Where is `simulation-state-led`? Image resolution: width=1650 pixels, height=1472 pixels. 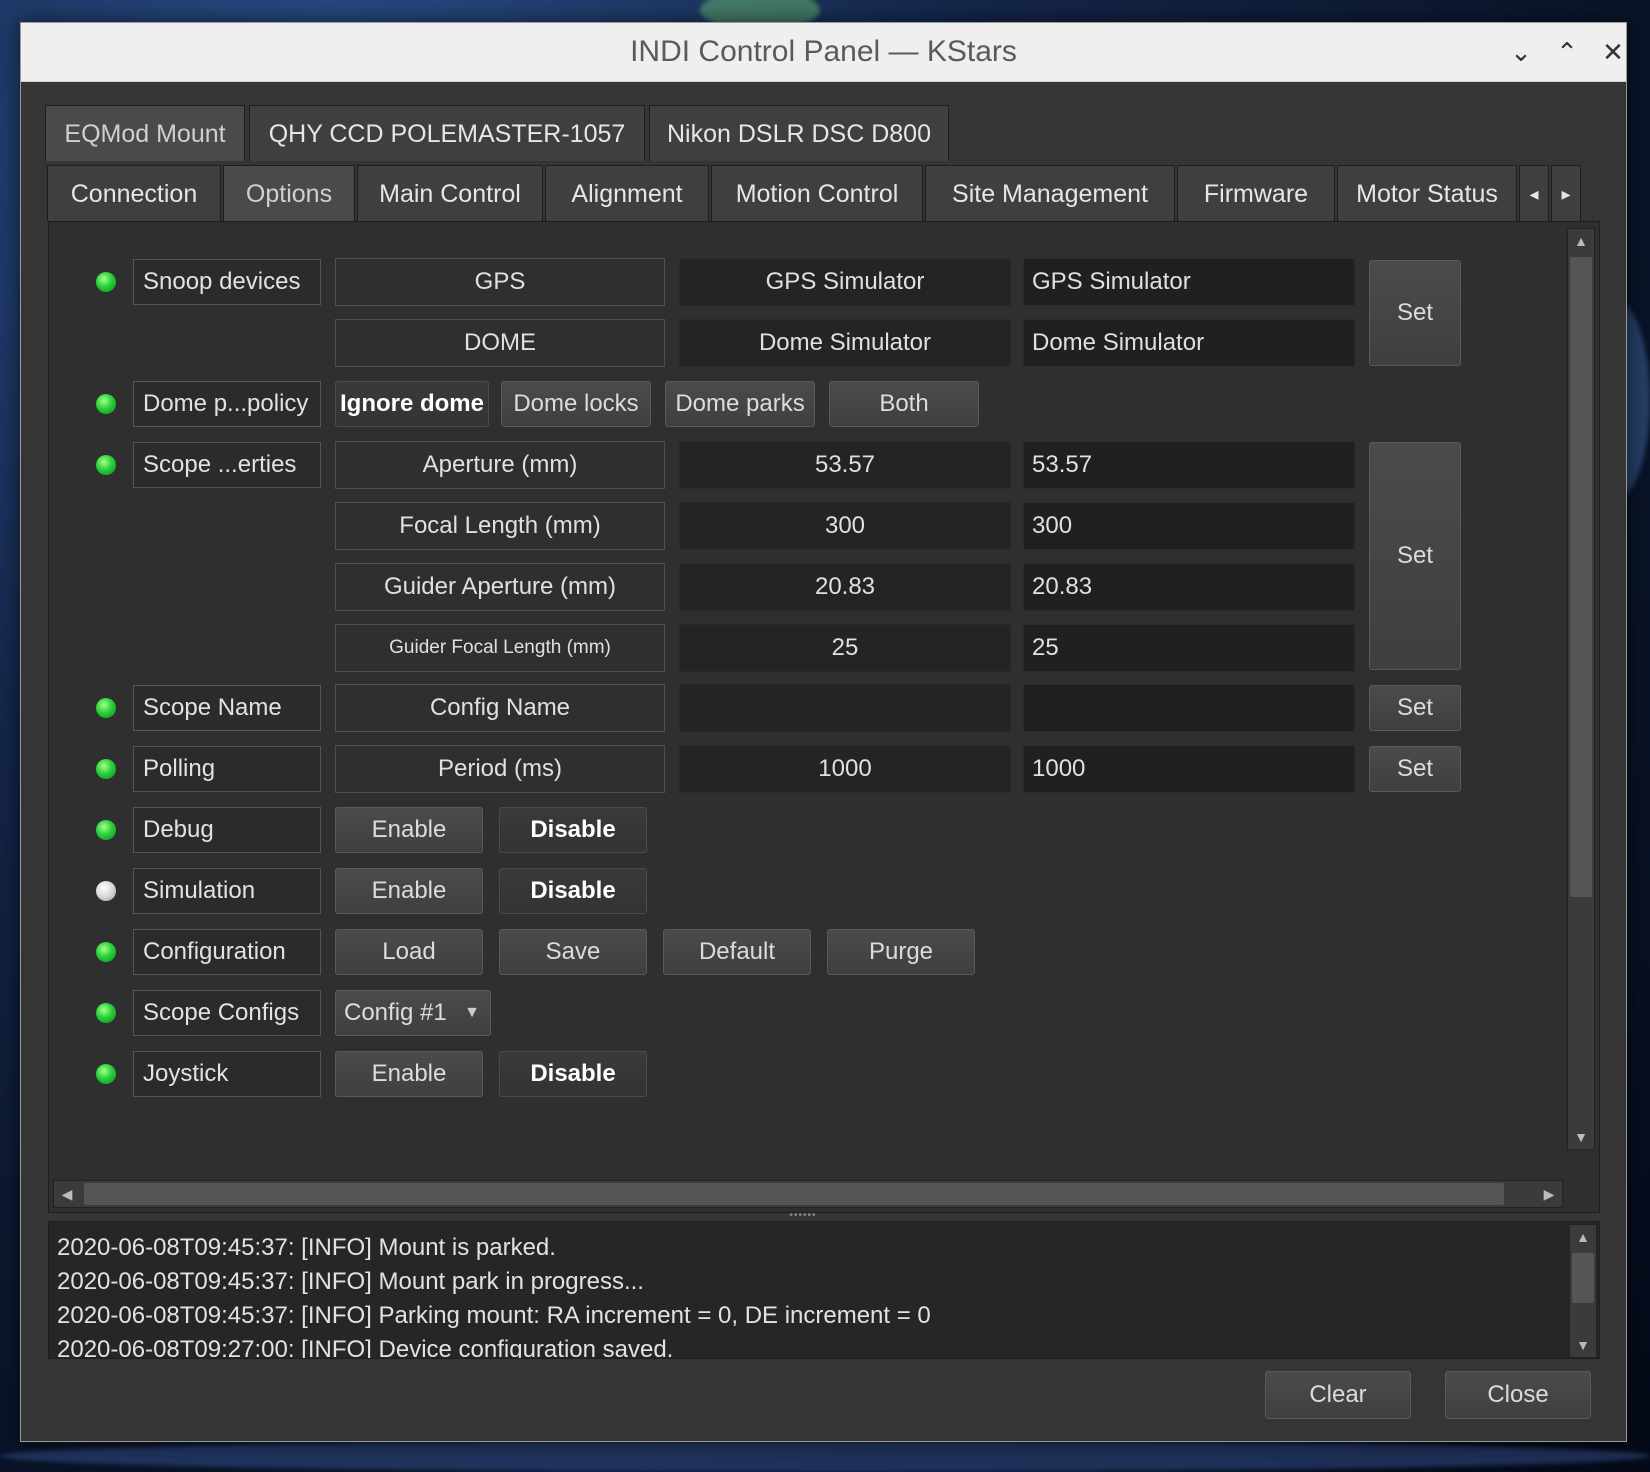
simulation-state-led is located at coordinates (106, 891).